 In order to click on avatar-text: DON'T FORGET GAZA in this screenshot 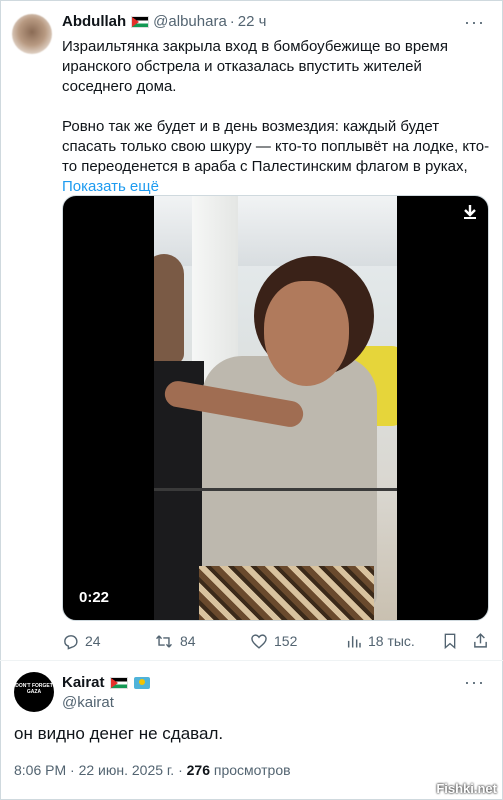, I will do `click(34, 689)`.